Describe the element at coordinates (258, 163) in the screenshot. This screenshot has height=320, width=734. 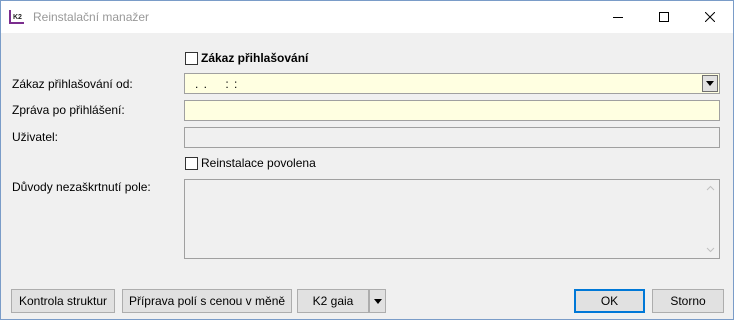
I see `reinstall-allowed-label: Reinstalace povolena` at that location.